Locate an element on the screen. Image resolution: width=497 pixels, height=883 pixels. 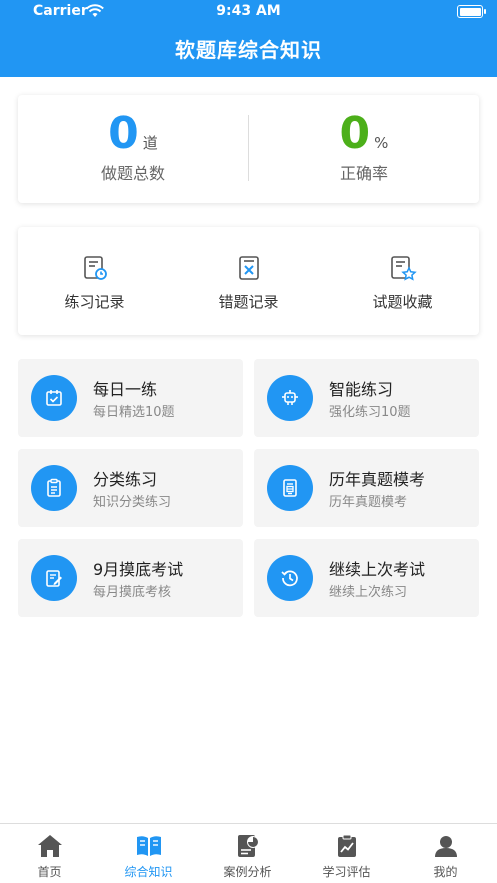
tab-home: 首页 is located at coordinates (49, 853).